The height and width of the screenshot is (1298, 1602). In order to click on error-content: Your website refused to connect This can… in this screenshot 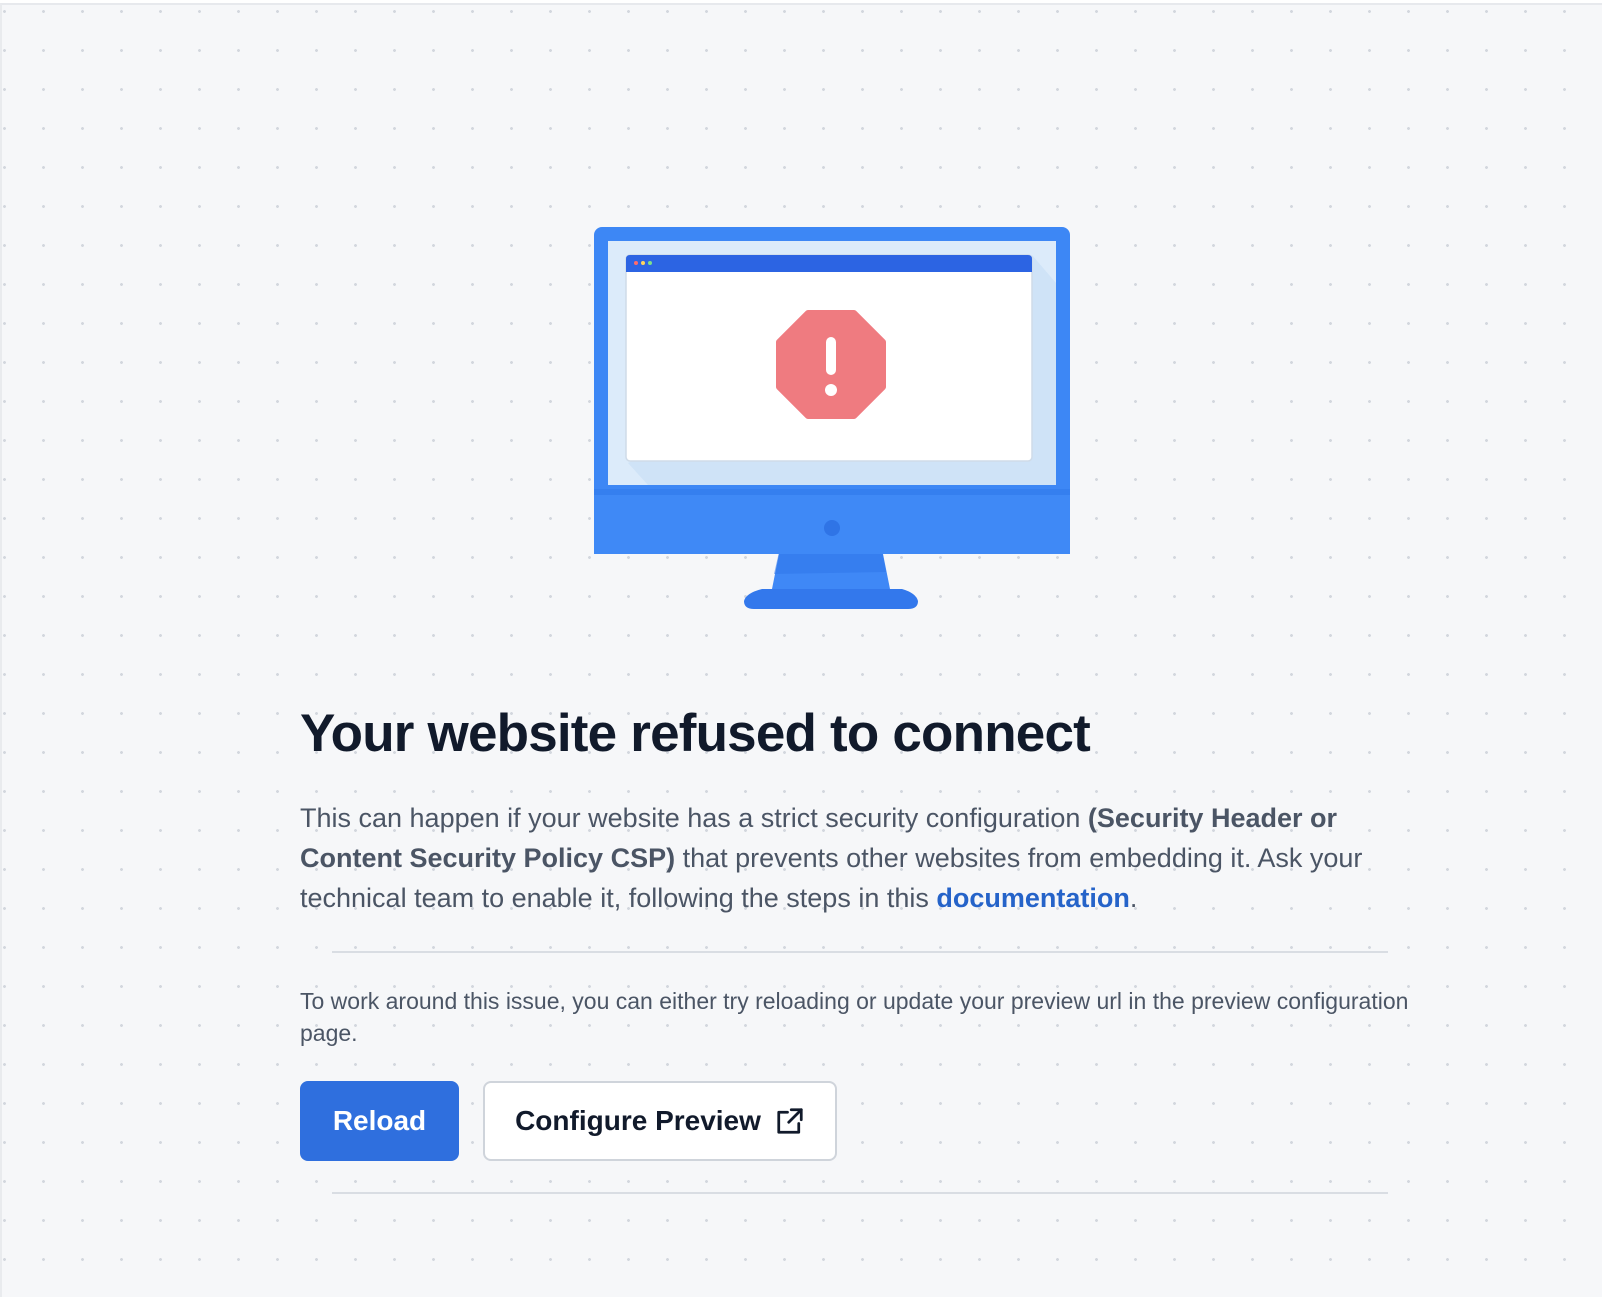, I will do `click(860, 810)`.